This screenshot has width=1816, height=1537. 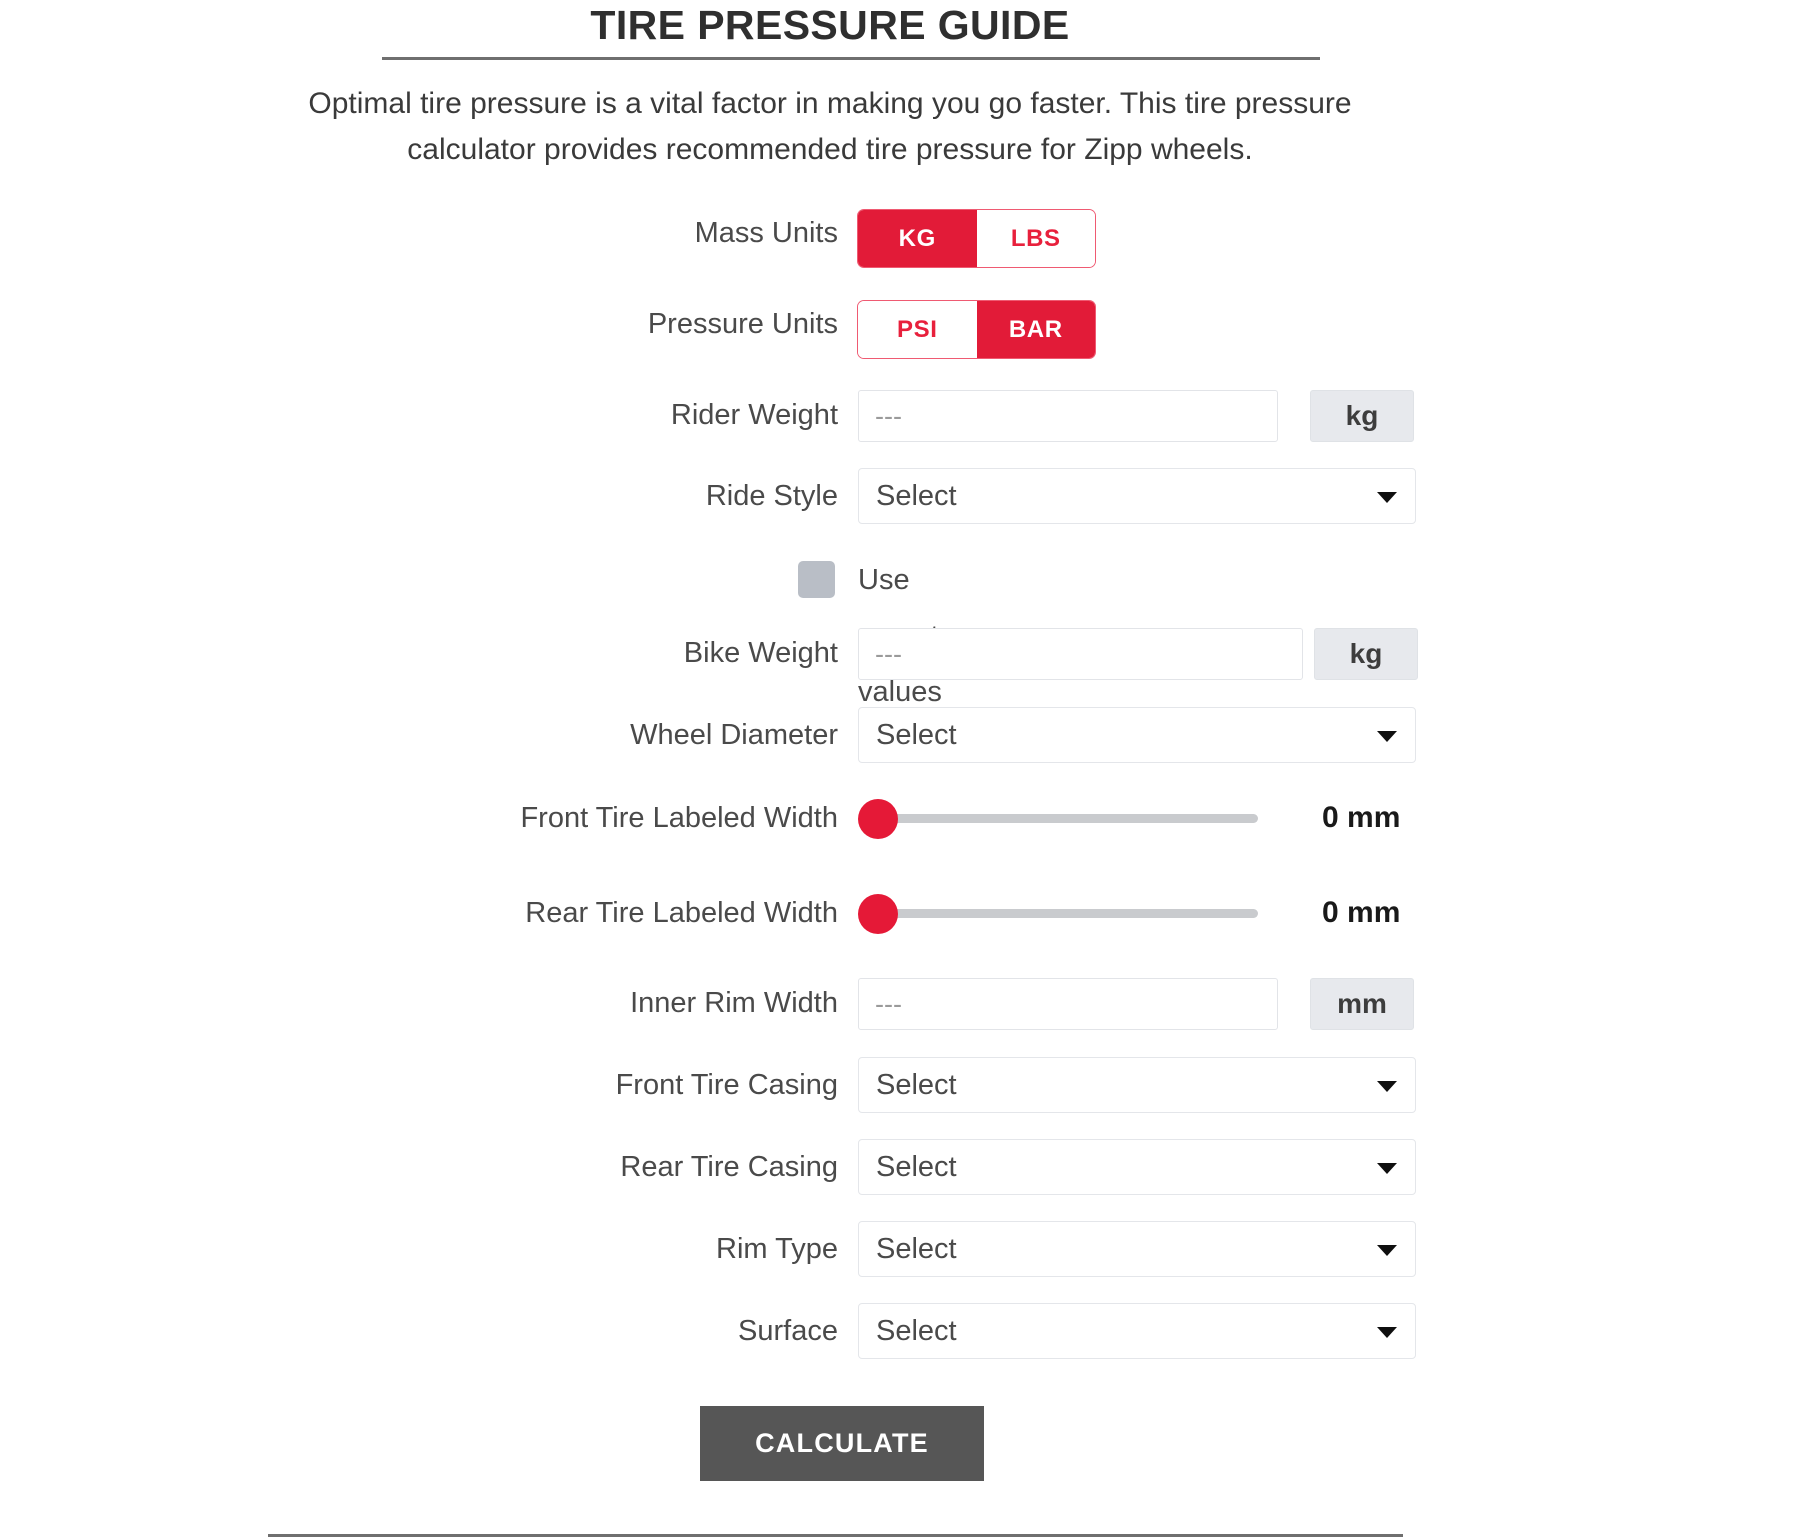 What do you see at coordinates (1362, 416) in the screenshot?
I see `rider-weight-unit: kg` at bounding box center [1362, 416].